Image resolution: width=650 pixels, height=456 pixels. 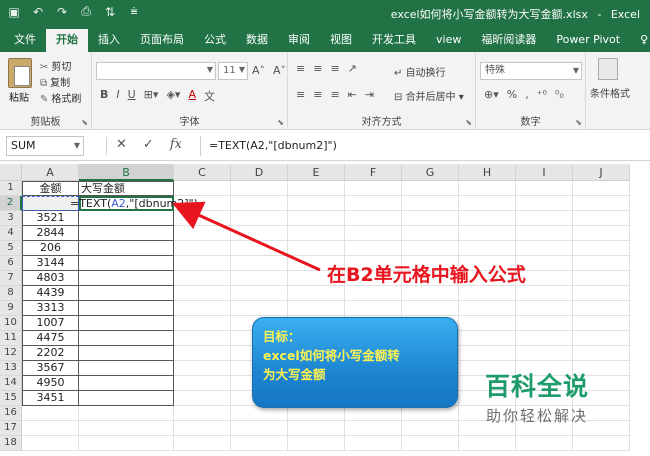 What do you see at coordinates (50, 278) in the screenshot?
I see `cell-a7: 4803` at bounding box center [50, 278].